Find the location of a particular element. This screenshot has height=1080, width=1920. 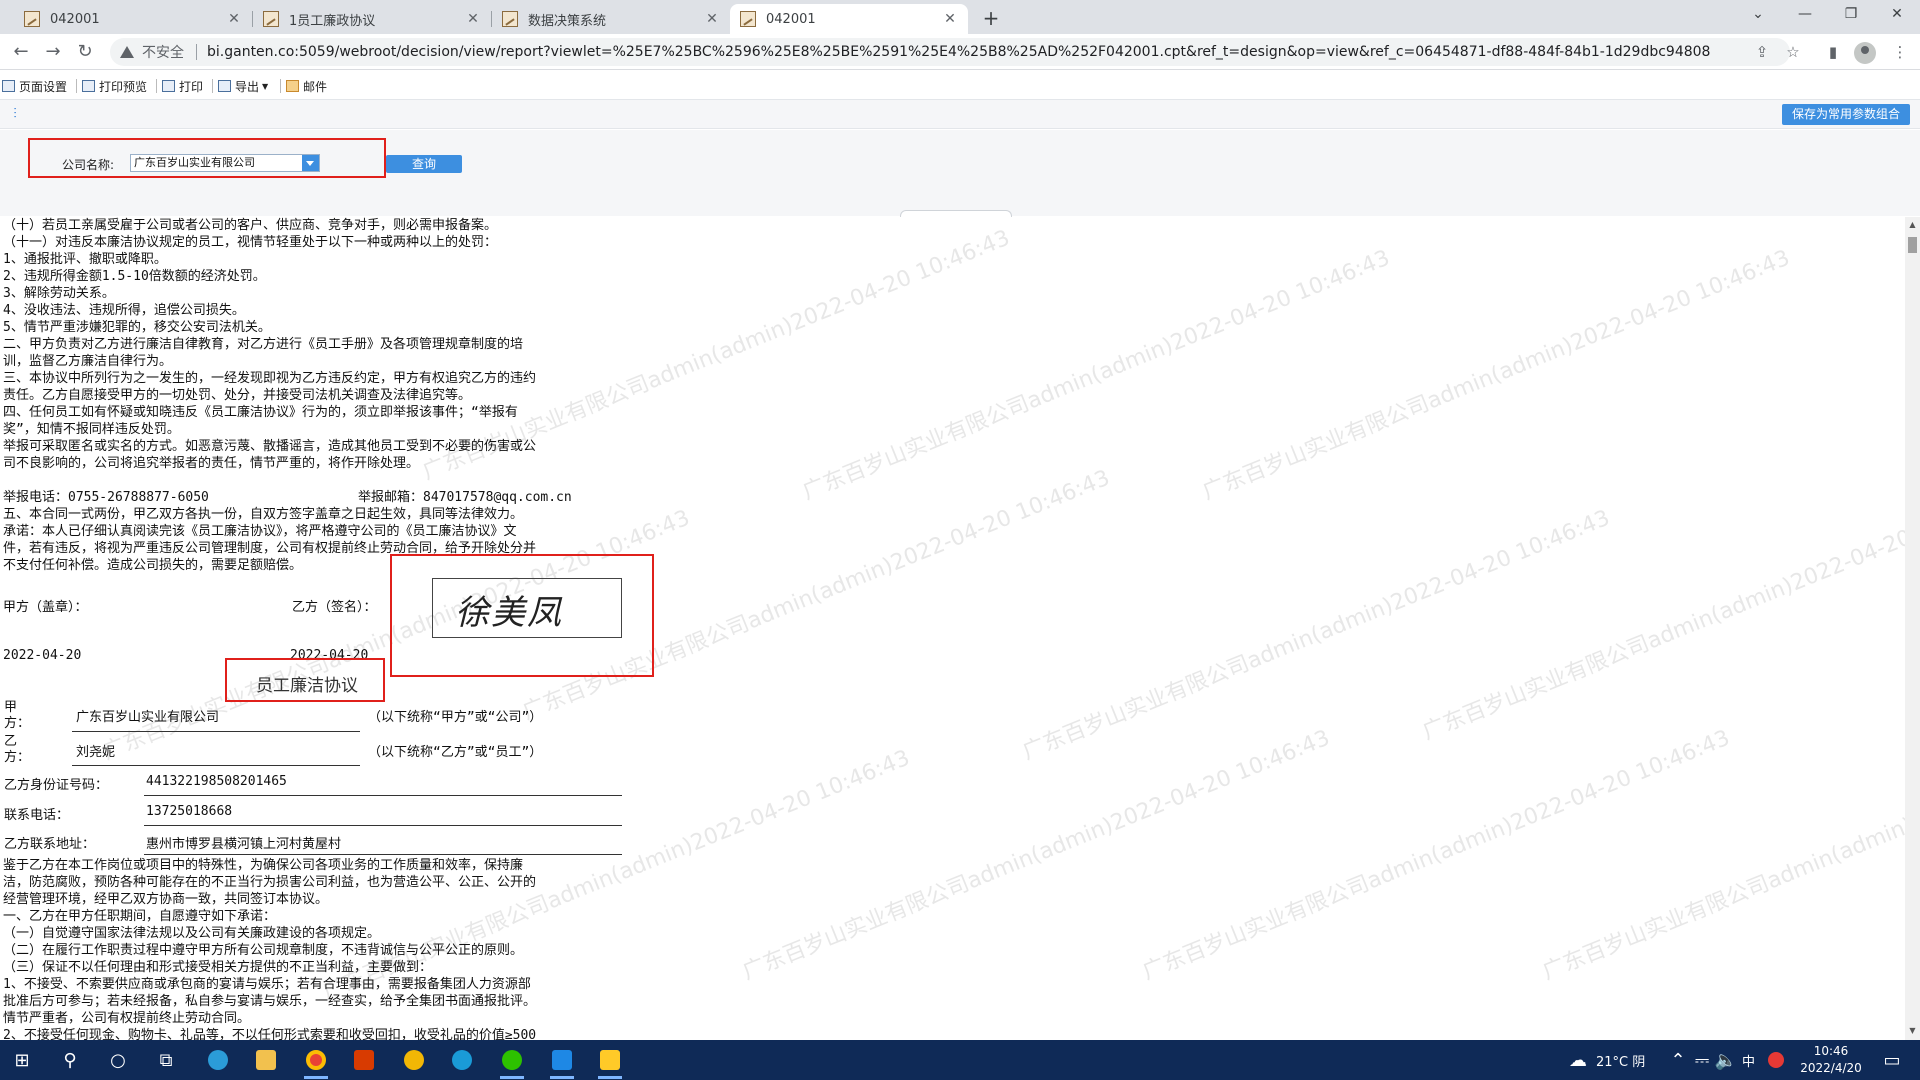

minimize-button: — is located at coordinates (1805, 15).